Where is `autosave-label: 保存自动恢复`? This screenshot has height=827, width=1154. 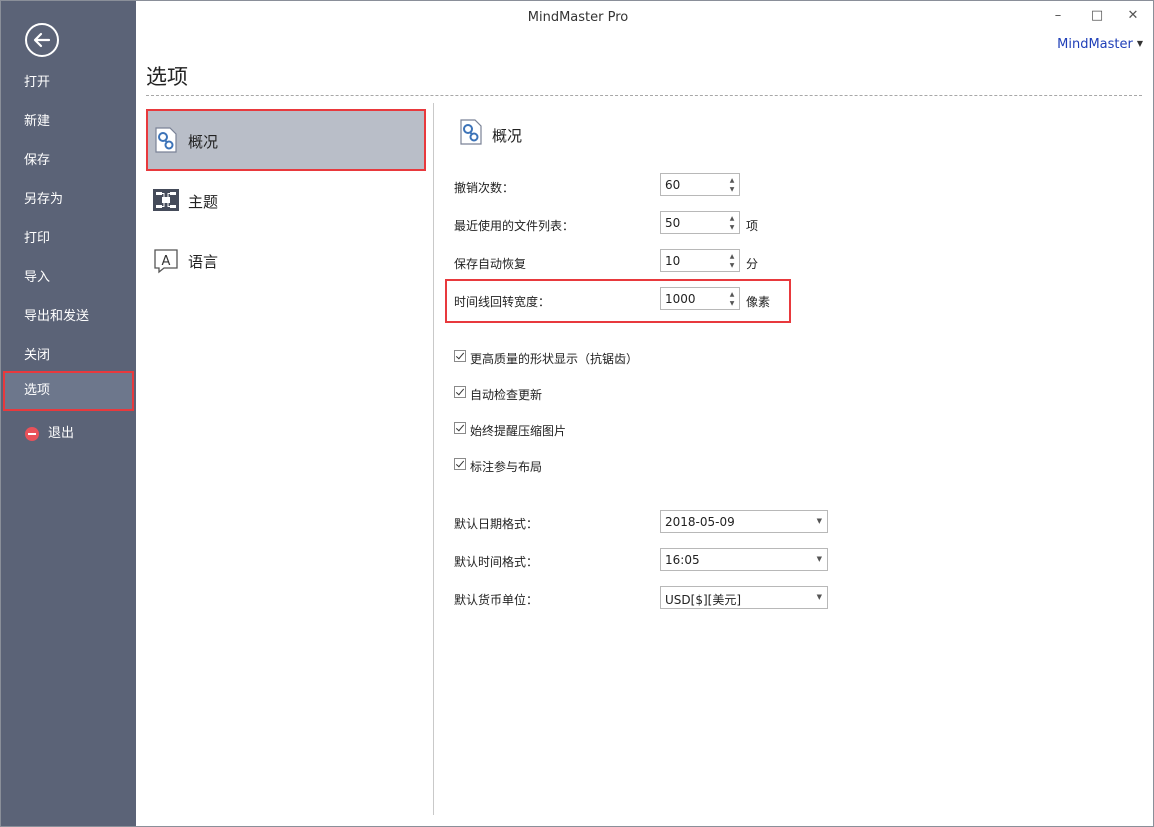
autosave-label: 保存自动恢复 is located at coordinates (490, 264).